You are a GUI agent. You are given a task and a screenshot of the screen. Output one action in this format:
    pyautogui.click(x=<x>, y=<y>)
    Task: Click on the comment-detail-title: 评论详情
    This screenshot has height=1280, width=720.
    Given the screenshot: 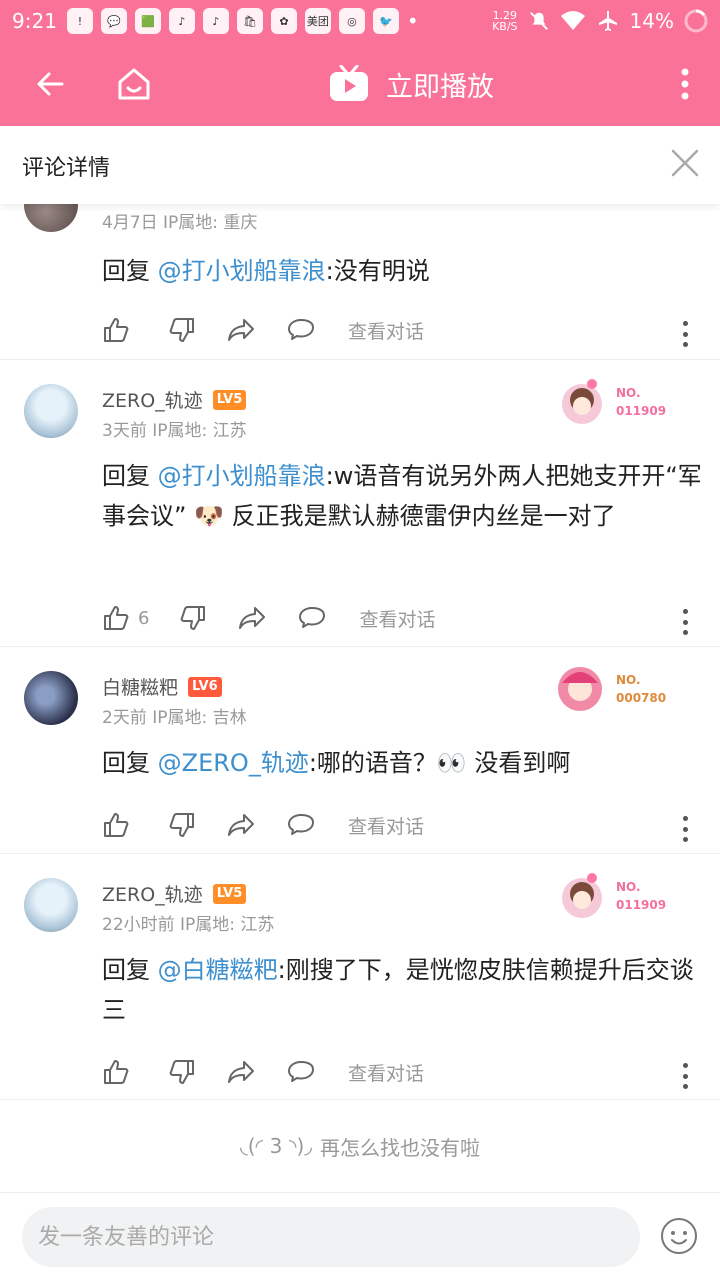 What is the action you would take?
    pyautogui.click(x=66, y=168)
    